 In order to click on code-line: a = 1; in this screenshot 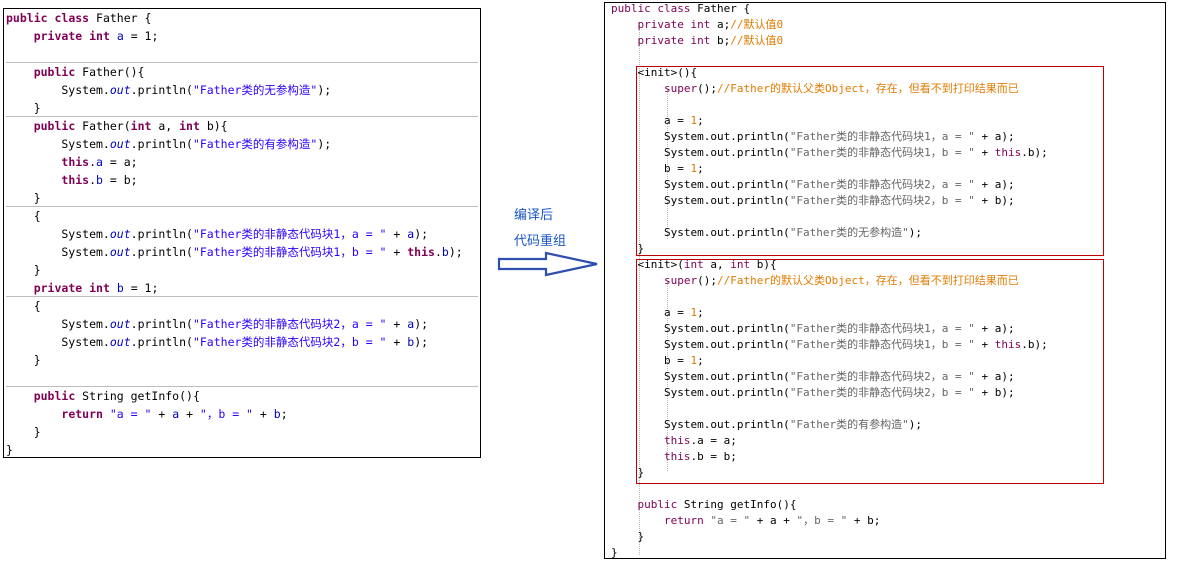, I will do `click(885, 313)`.